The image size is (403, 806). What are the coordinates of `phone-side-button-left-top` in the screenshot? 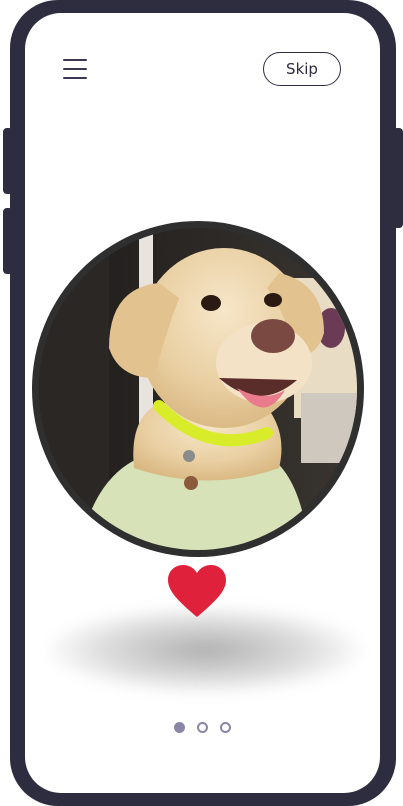 It's located at (8, 161).